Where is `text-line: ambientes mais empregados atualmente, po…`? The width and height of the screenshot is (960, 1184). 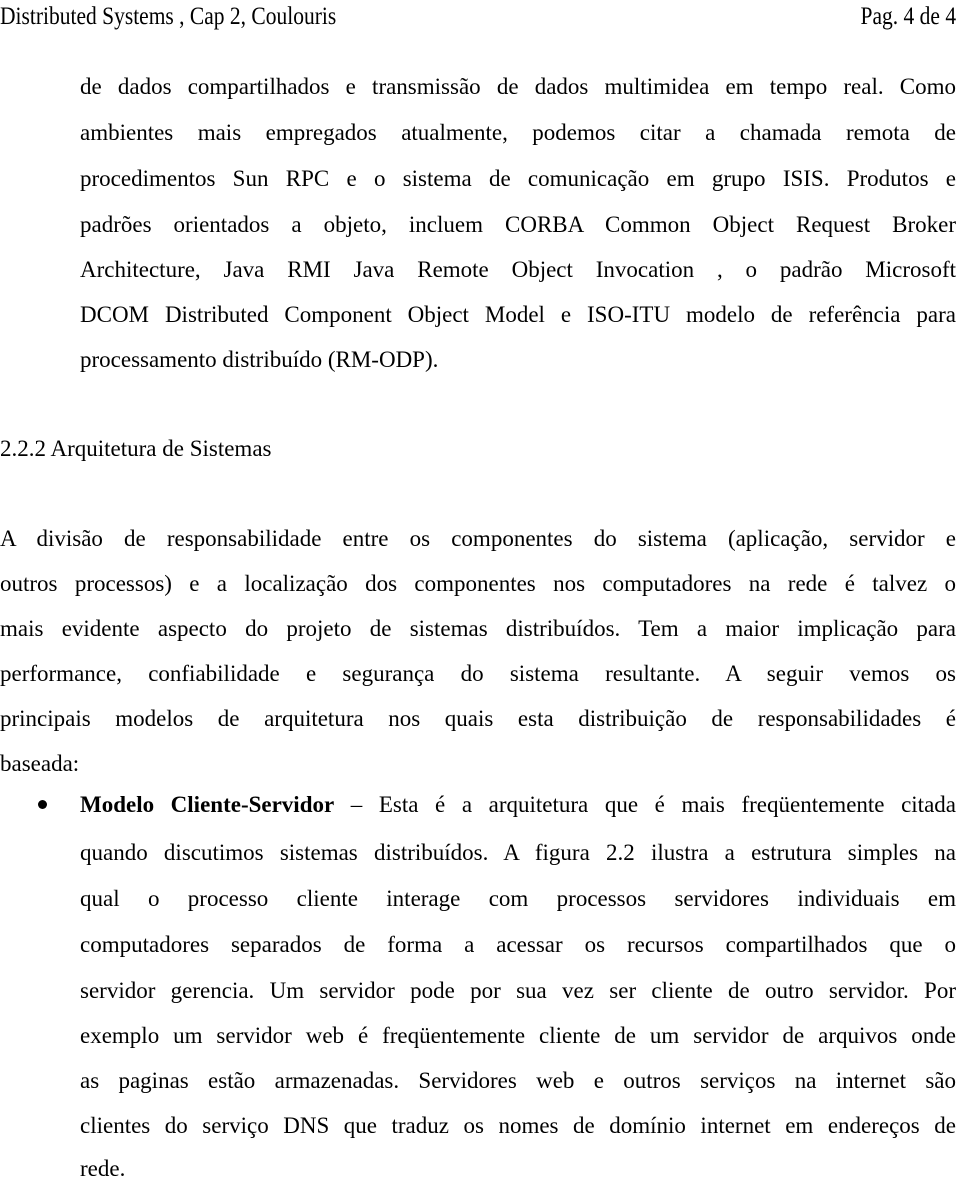
text-line: ambientes mais empregados atualmente, po… is located at coordinates (518, 132).